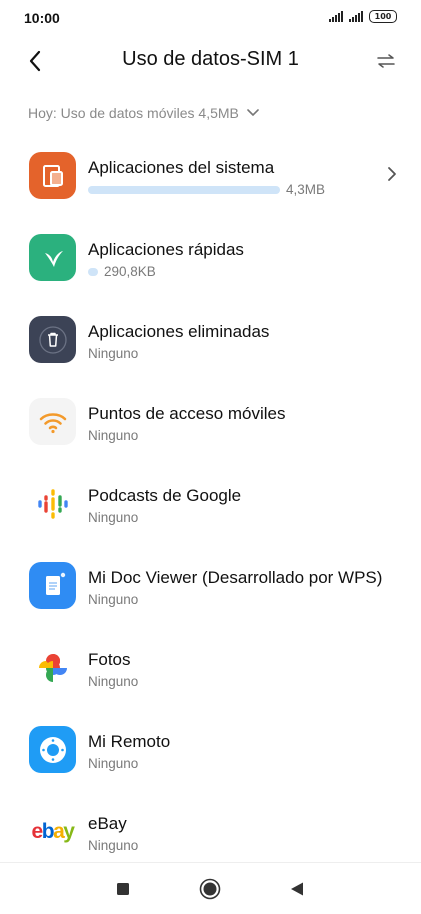 The width and height of the screenshot is (421, 914). I want to click on usage-value: 290,8KB, so click(130, 271).